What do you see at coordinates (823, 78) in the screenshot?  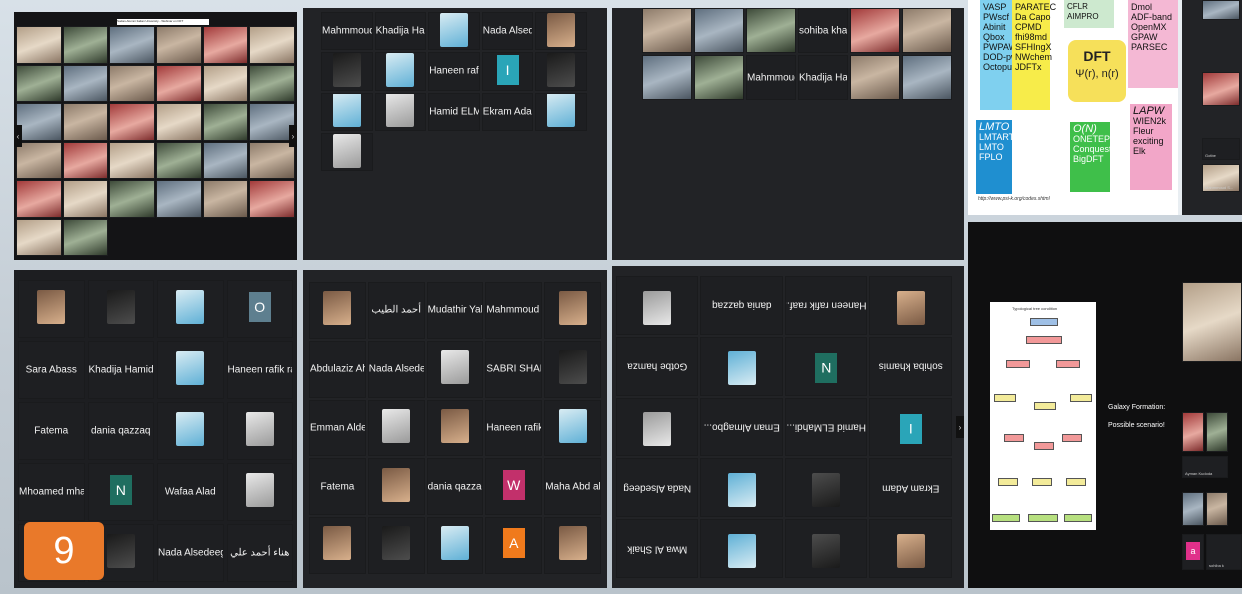 I see `participant-name: Khadija Hamid` at bounding box center [823, 78].